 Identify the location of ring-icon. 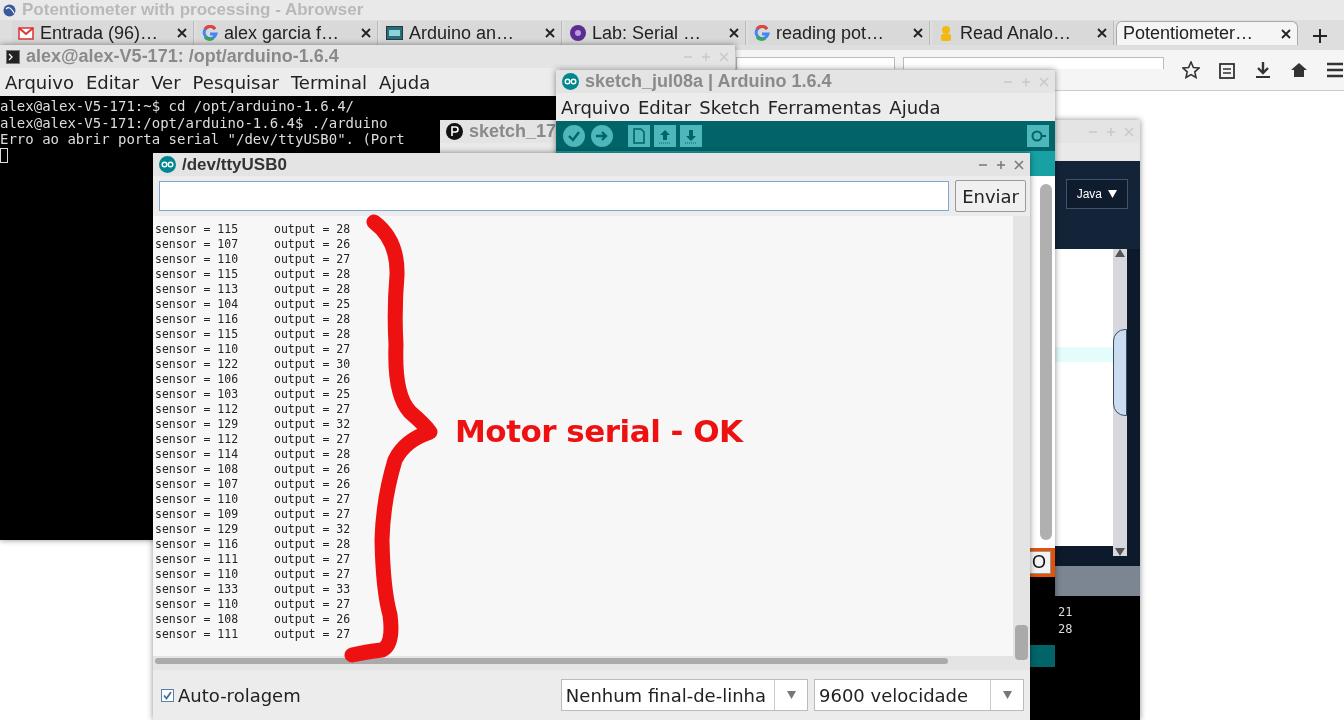
(762, 33).